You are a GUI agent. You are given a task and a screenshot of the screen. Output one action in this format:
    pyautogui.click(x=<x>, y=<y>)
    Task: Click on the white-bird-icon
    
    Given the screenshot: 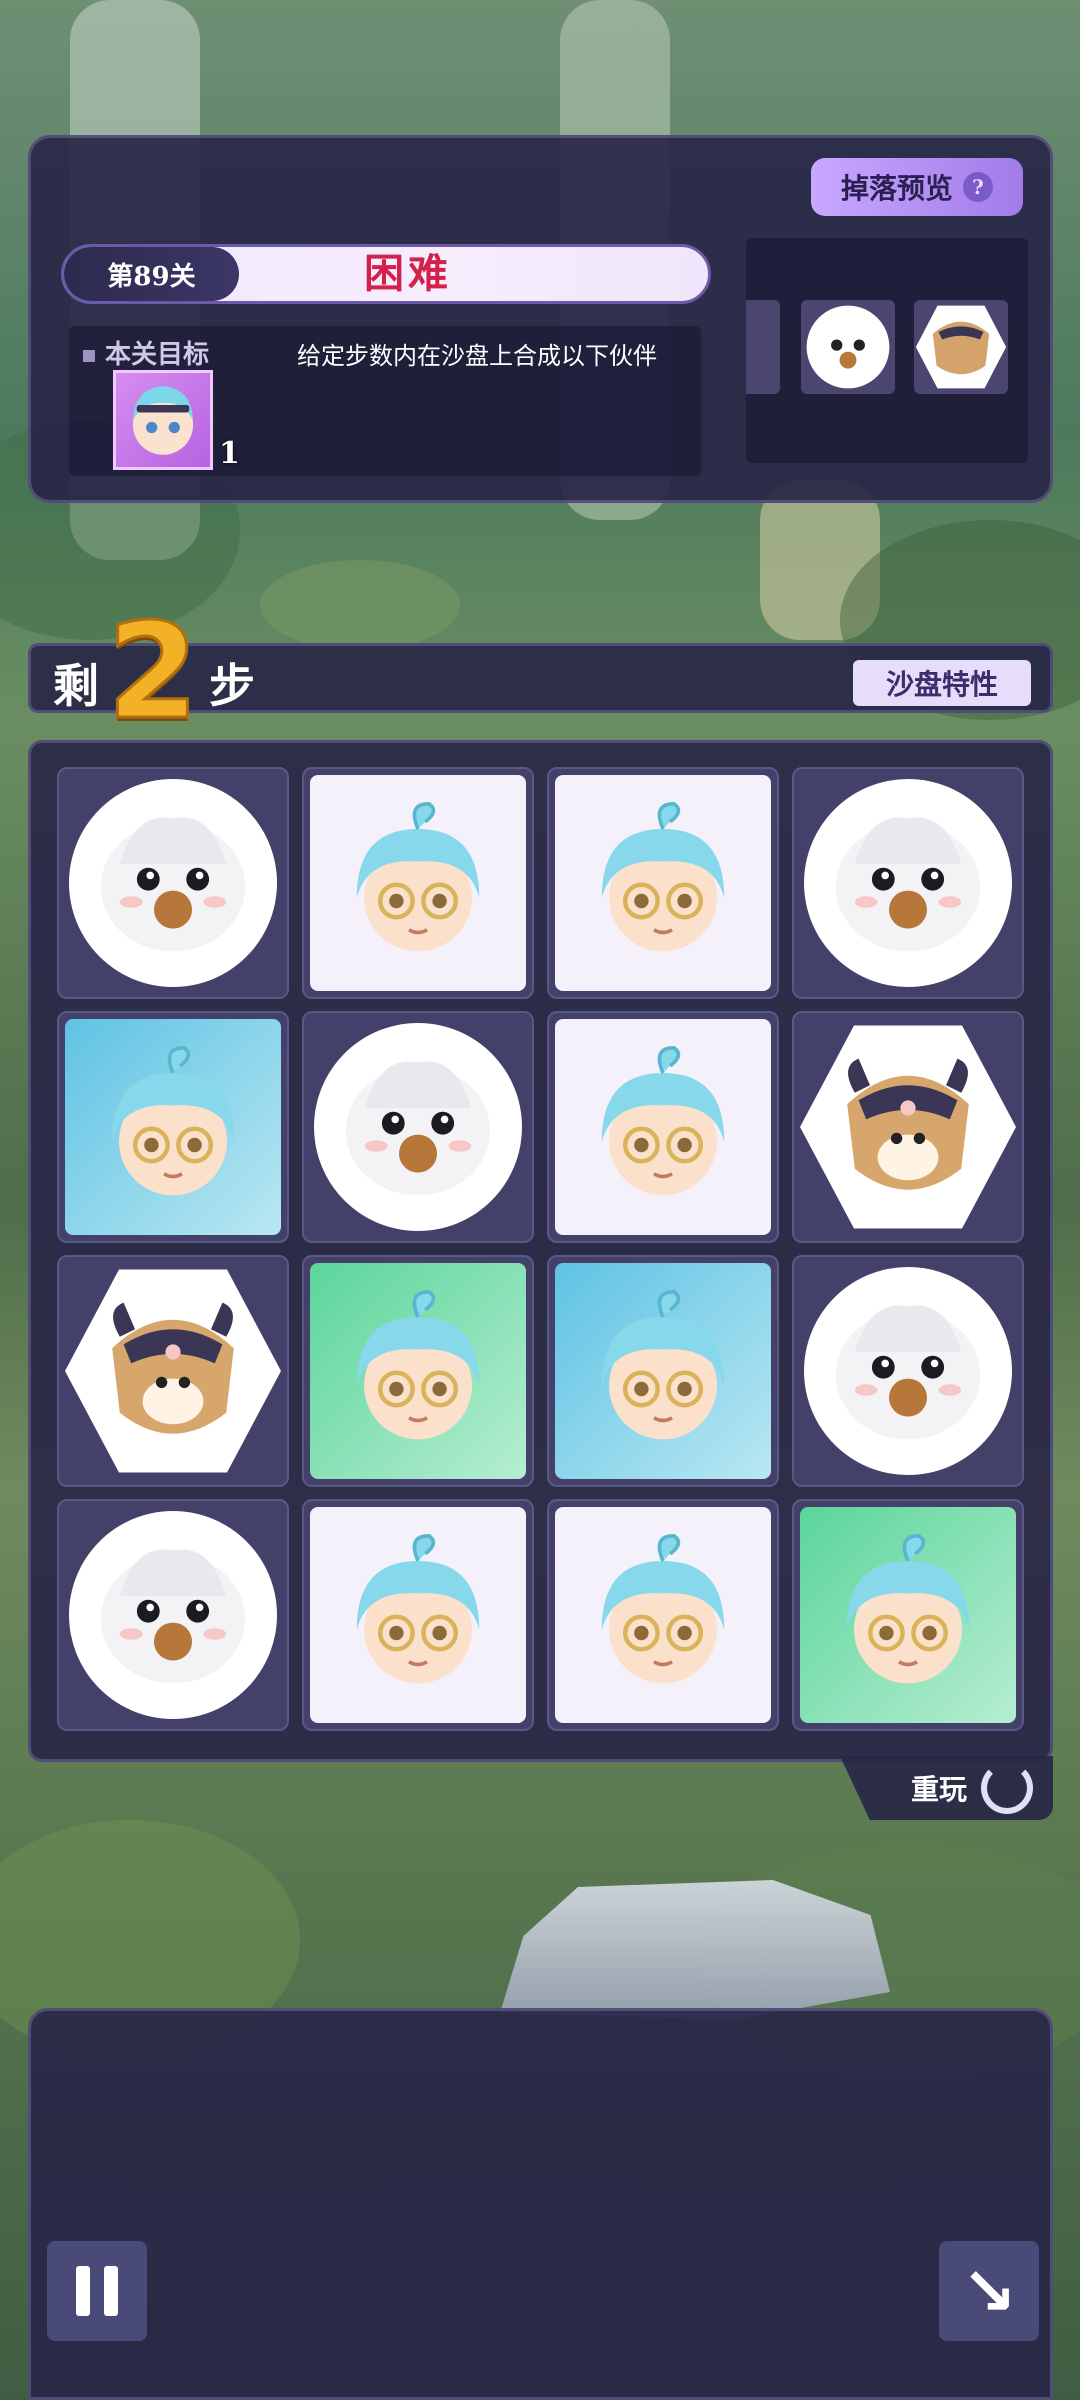 What is the action you would take?
    pyautogui.click(x=848, y=347)
    